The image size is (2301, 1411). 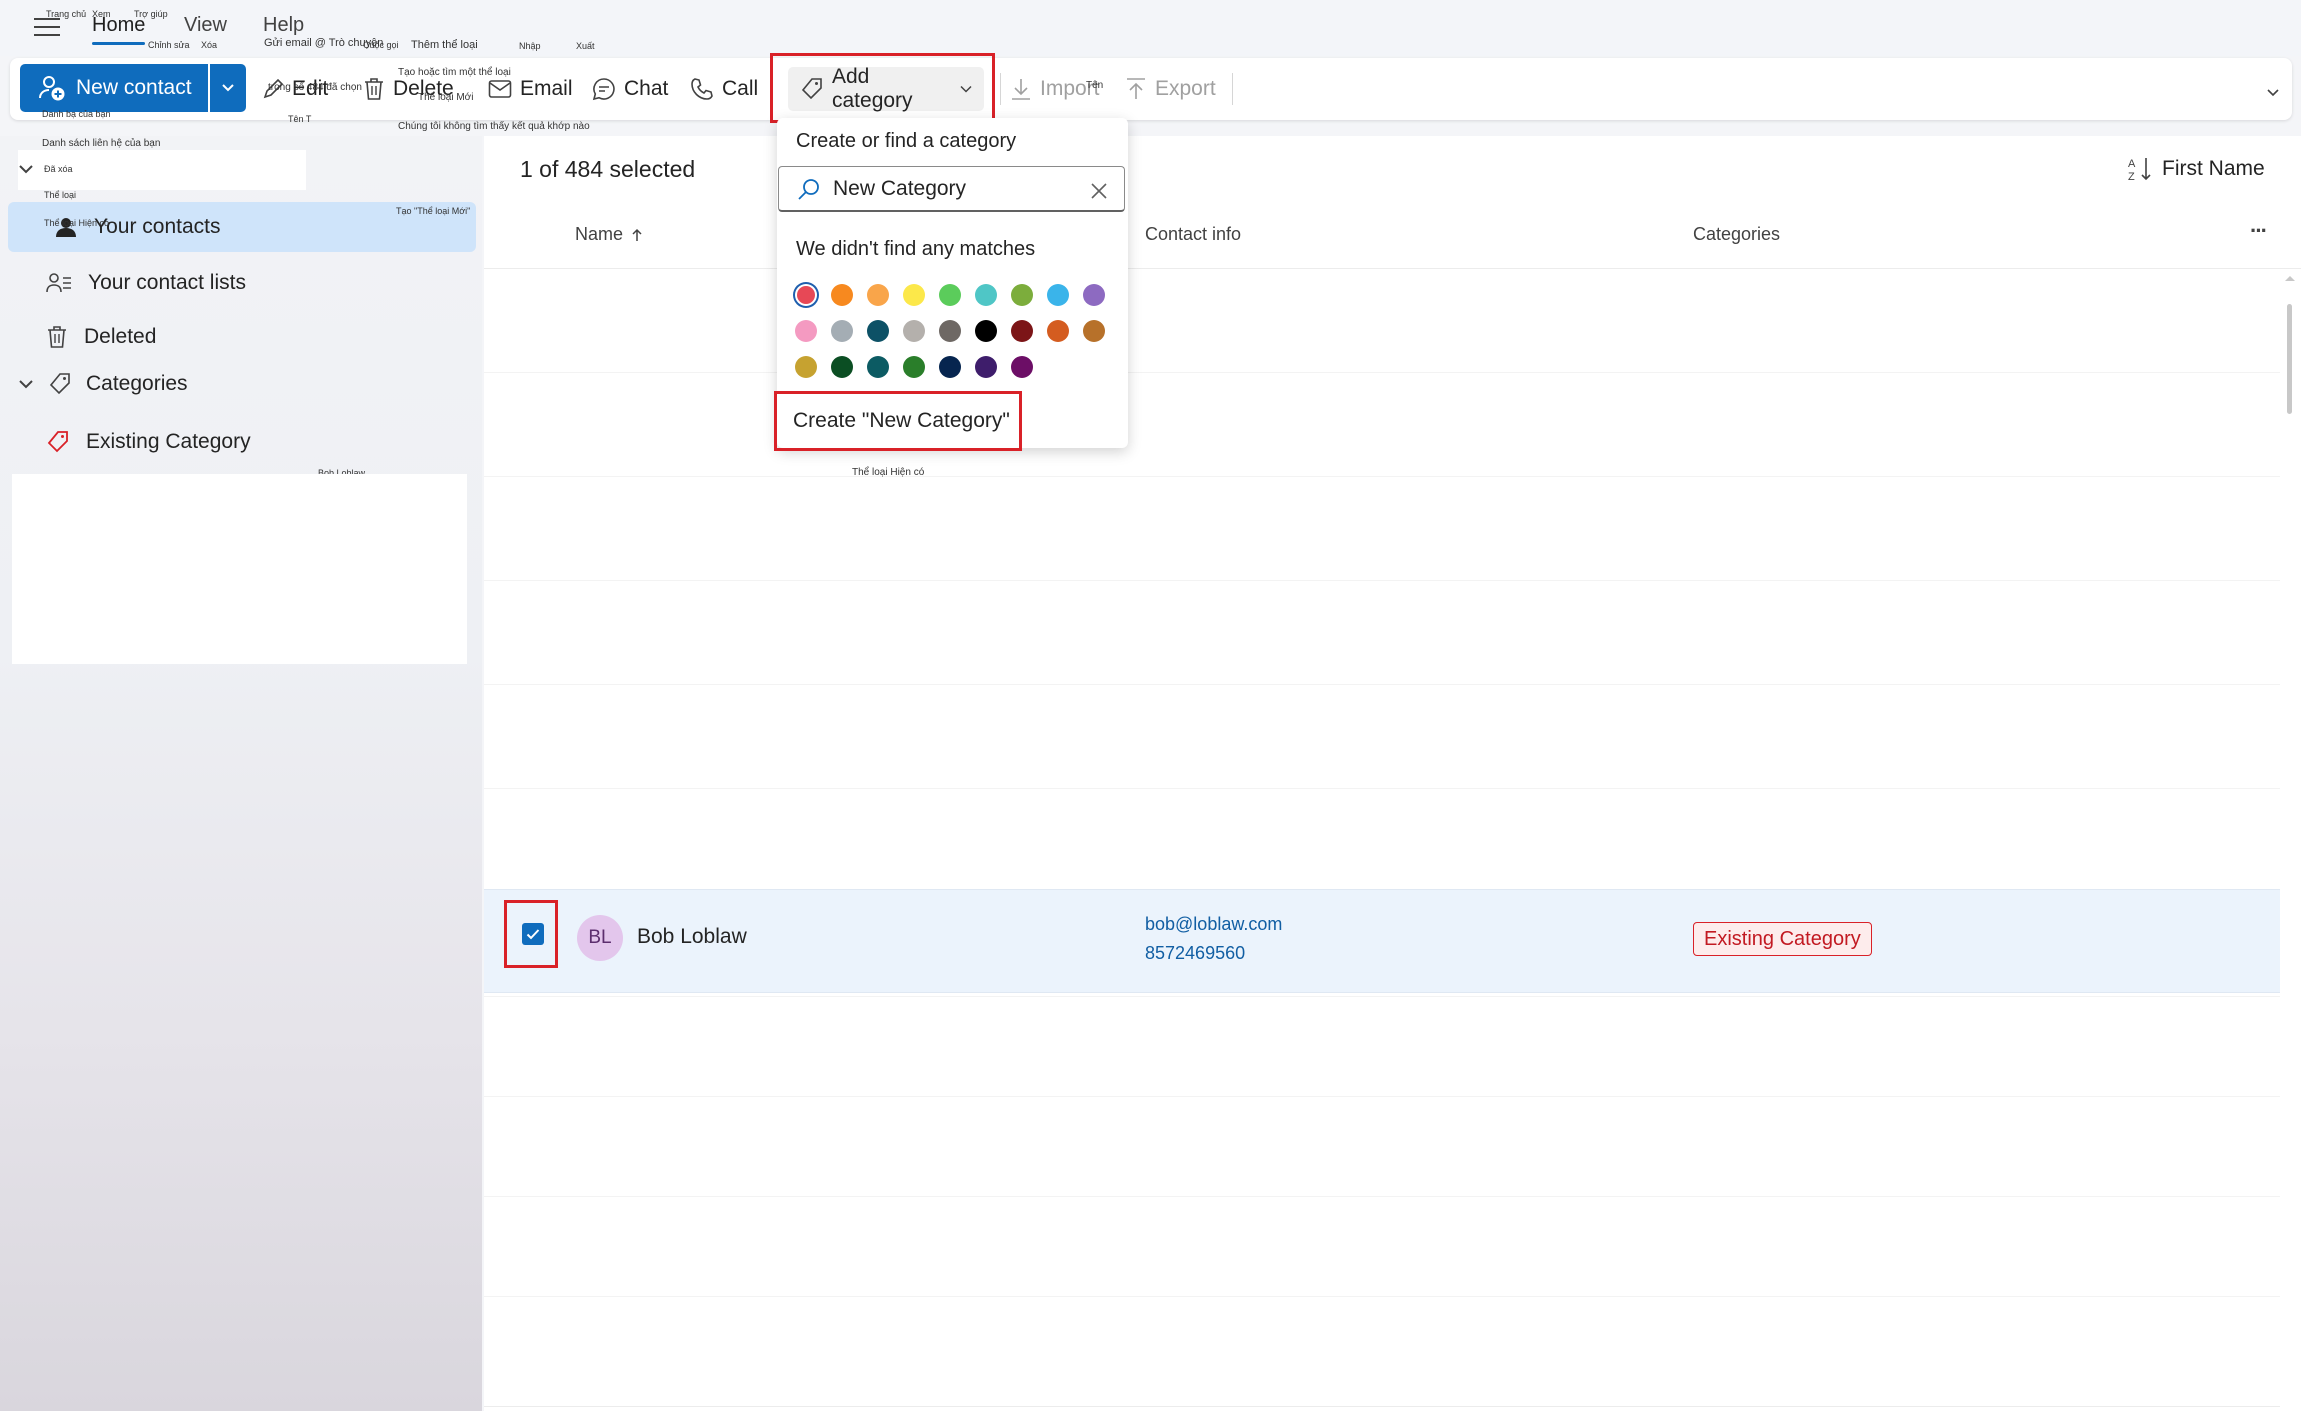 I want to click on more-options-icon: ···, so click(x=2259, y=231).